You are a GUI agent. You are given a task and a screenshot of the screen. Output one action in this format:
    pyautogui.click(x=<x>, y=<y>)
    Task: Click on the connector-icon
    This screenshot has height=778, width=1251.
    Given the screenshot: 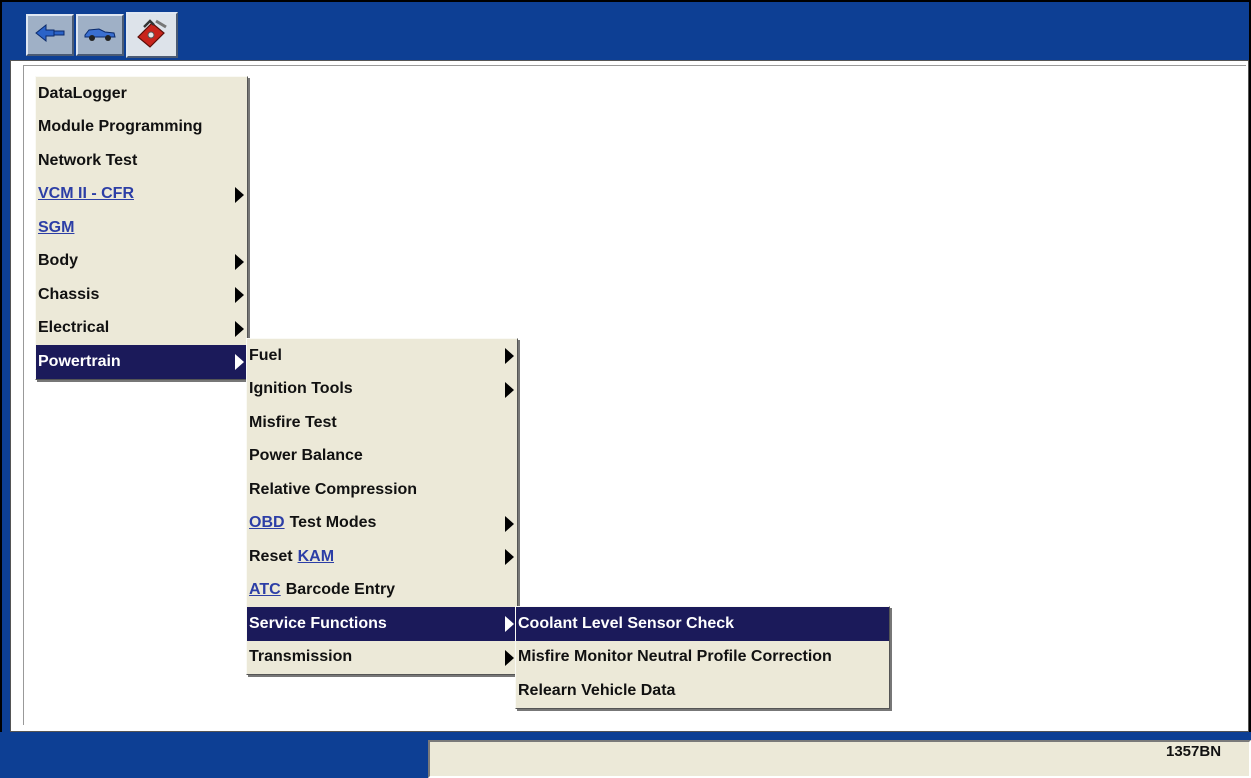 What is the action you would take?
    pyautogui.click(x=50, y=35)
    